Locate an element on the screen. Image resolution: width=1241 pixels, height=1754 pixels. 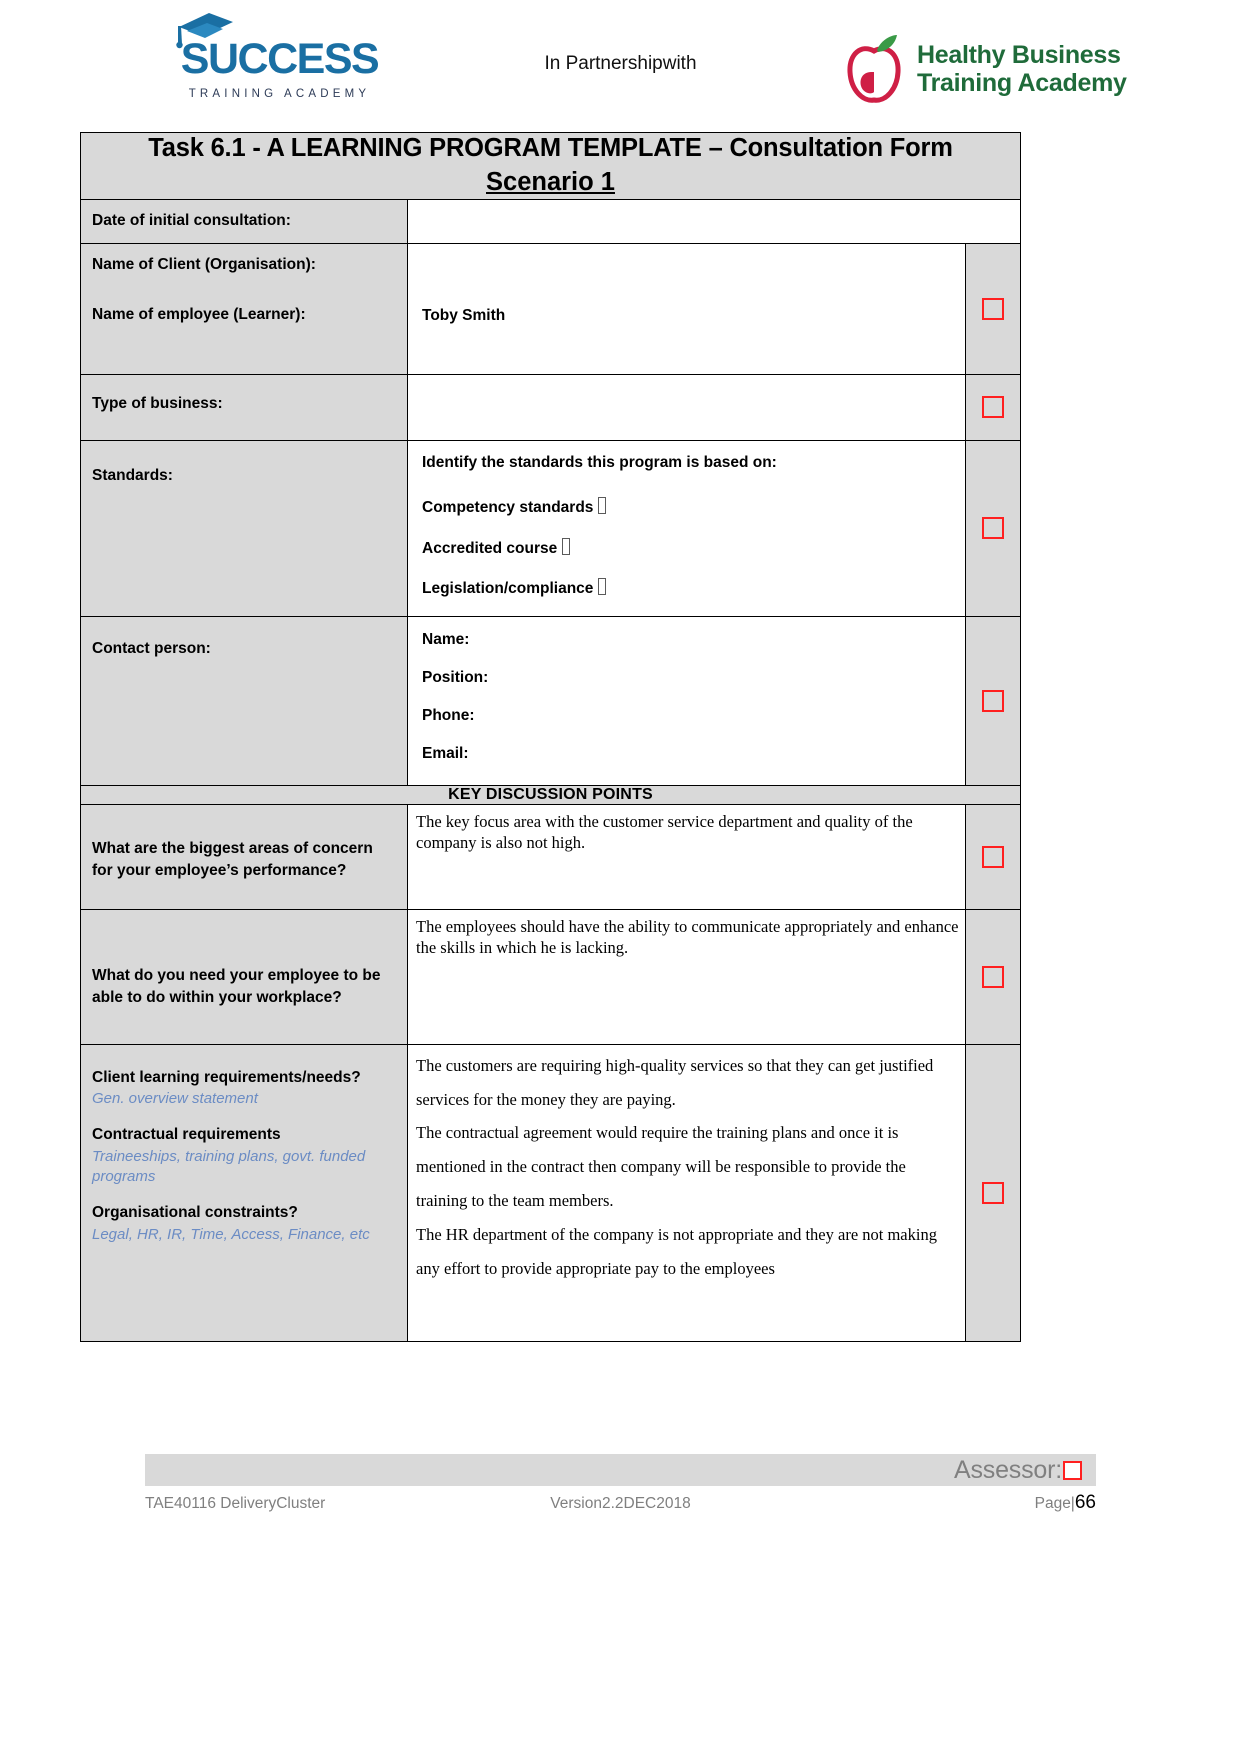
healthy-business-training-academy-logo: Healthy Business Training Academy is located at coordinates (1006, 69).